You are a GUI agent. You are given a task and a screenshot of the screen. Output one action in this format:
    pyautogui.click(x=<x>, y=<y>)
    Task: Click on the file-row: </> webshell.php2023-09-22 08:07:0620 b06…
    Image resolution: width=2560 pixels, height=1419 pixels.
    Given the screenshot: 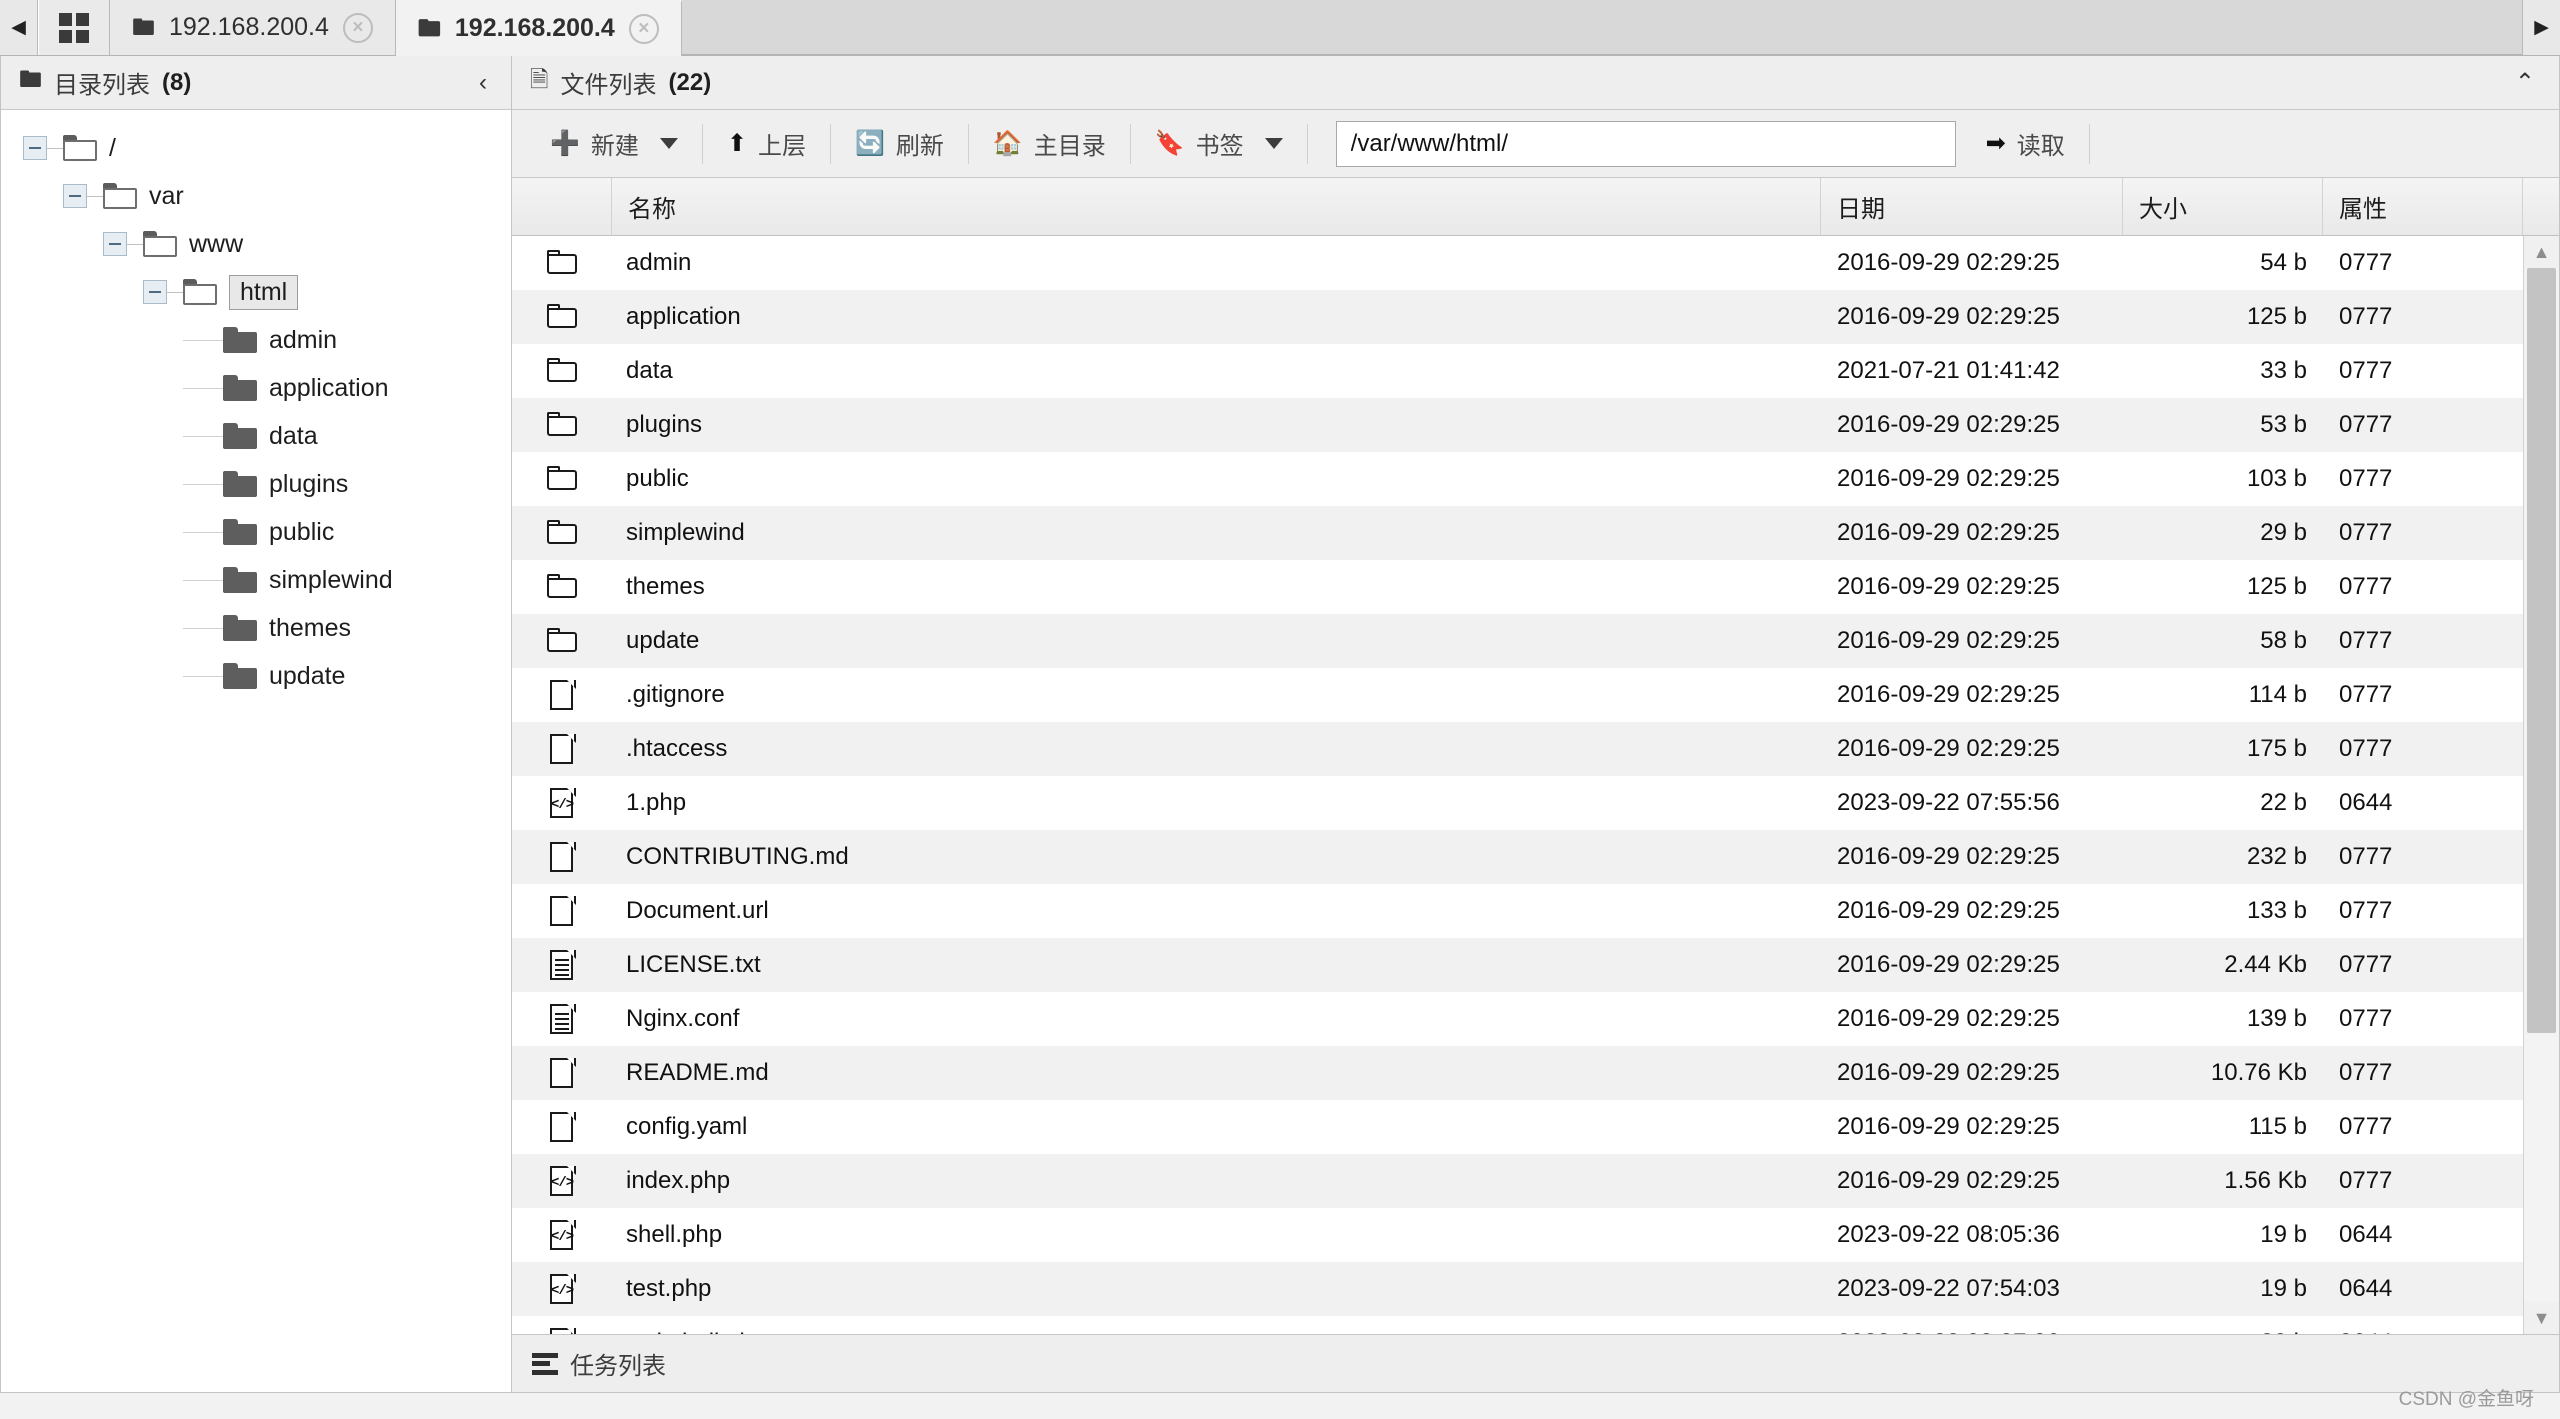 What is the action you would take?
    pyautogui.click(x=1517, y=1325)
    